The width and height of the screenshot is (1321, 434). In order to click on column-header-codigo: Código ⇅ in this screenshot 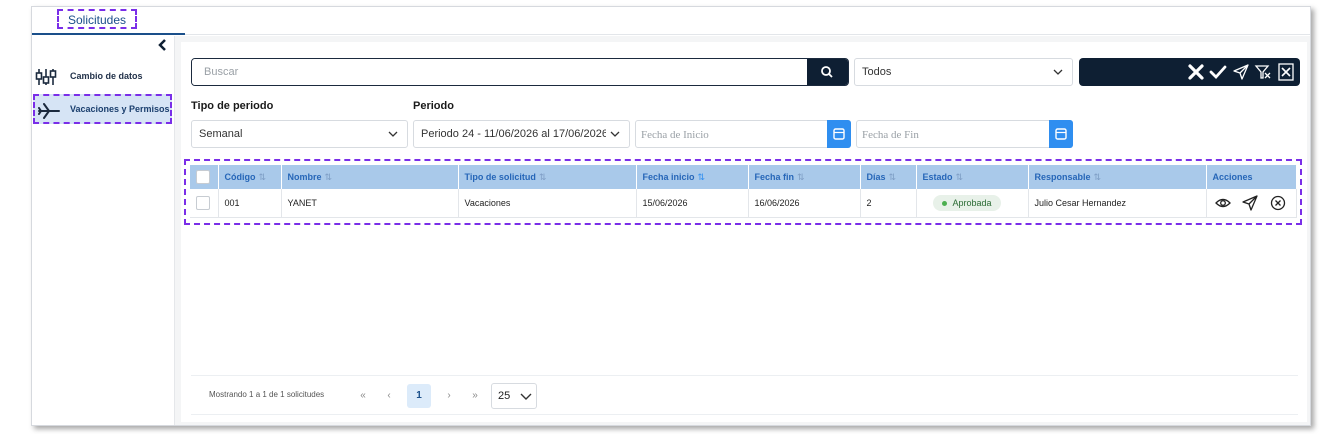, I will do `click(250, 177)`.